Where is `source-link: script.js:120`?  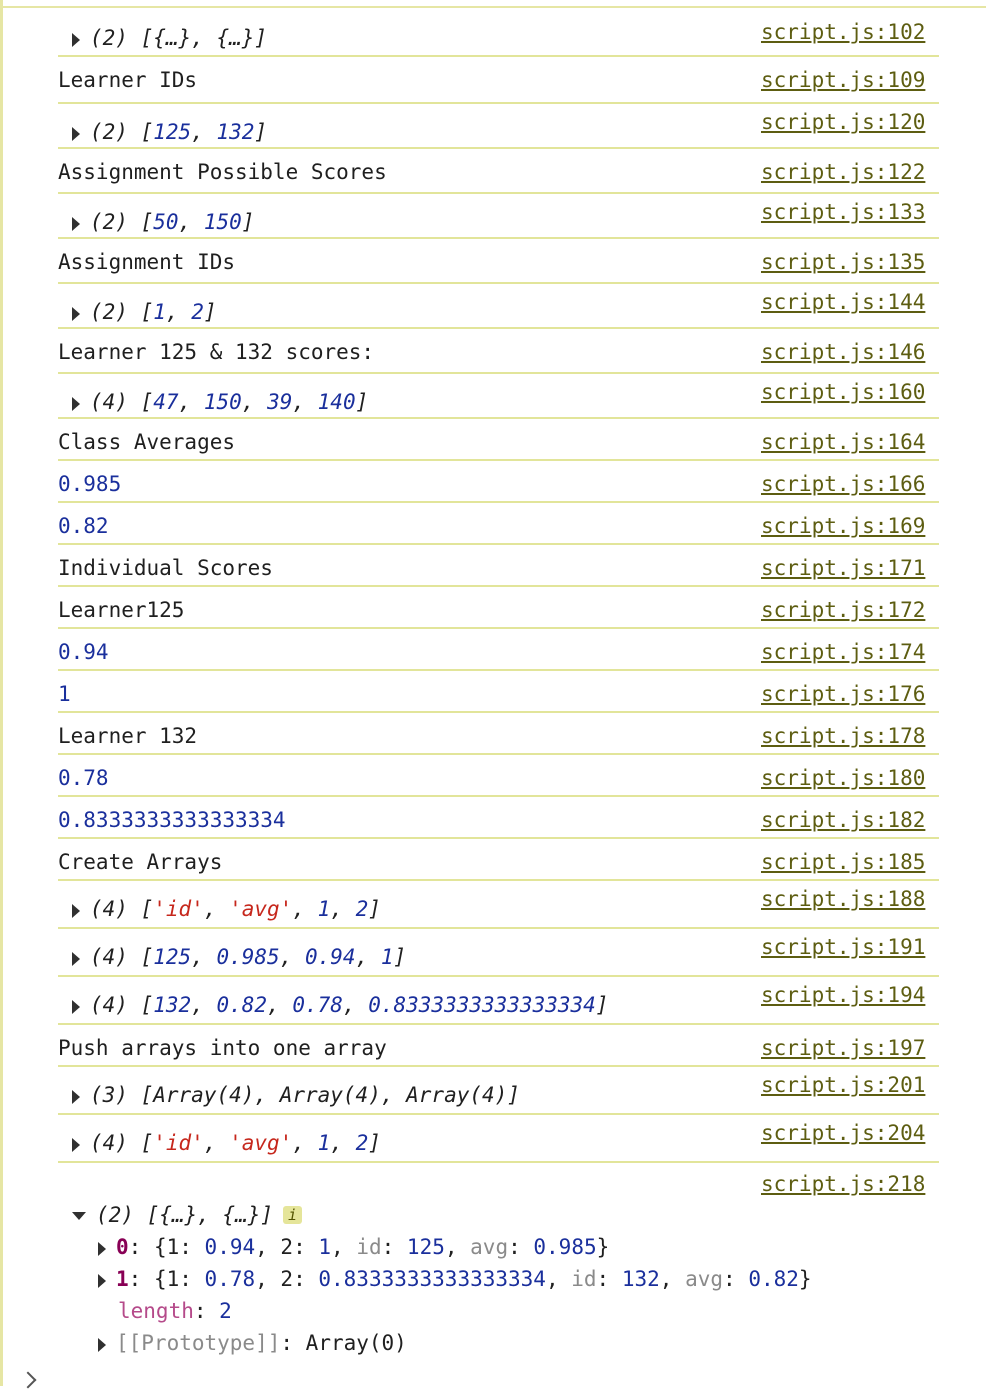 source-link: script.js:120 is located at coordinates (843, 122).